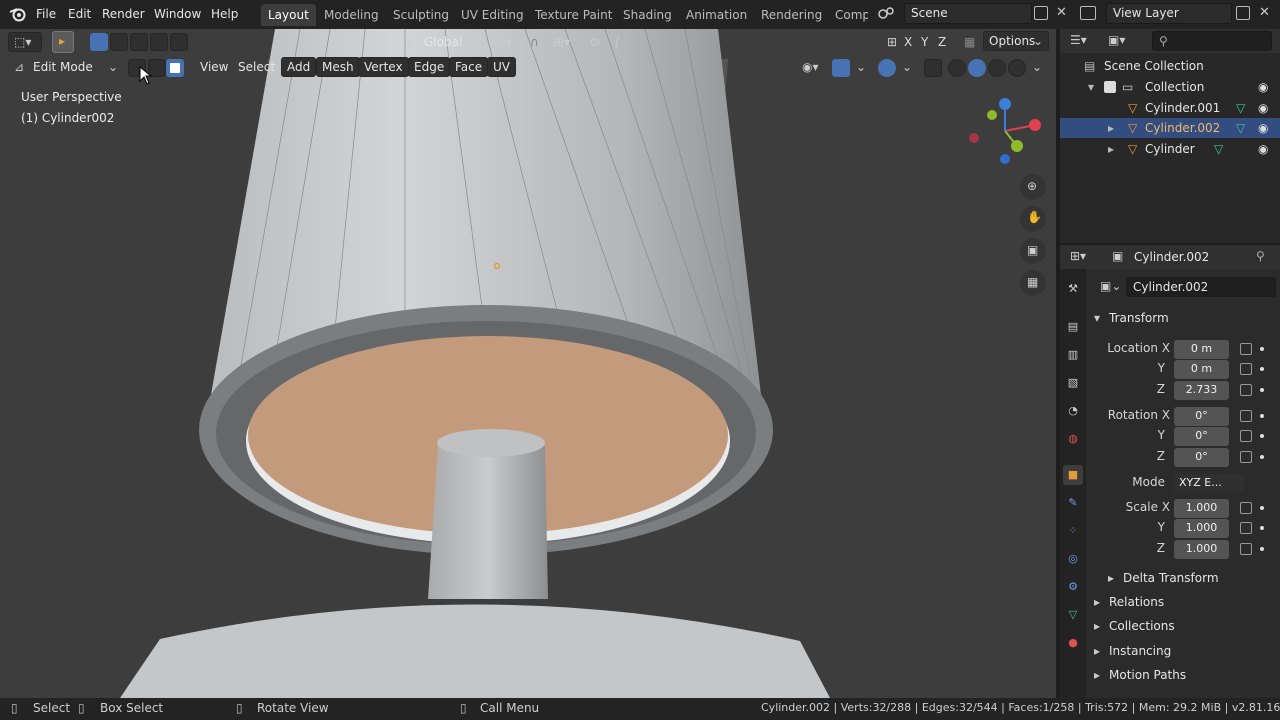 This screenshot has width=1280, height=720. What do you see at coordinates (892, 42) in the screenshot?
I see `mirror-toggle: ⊞` at bounding box center [892, 42].